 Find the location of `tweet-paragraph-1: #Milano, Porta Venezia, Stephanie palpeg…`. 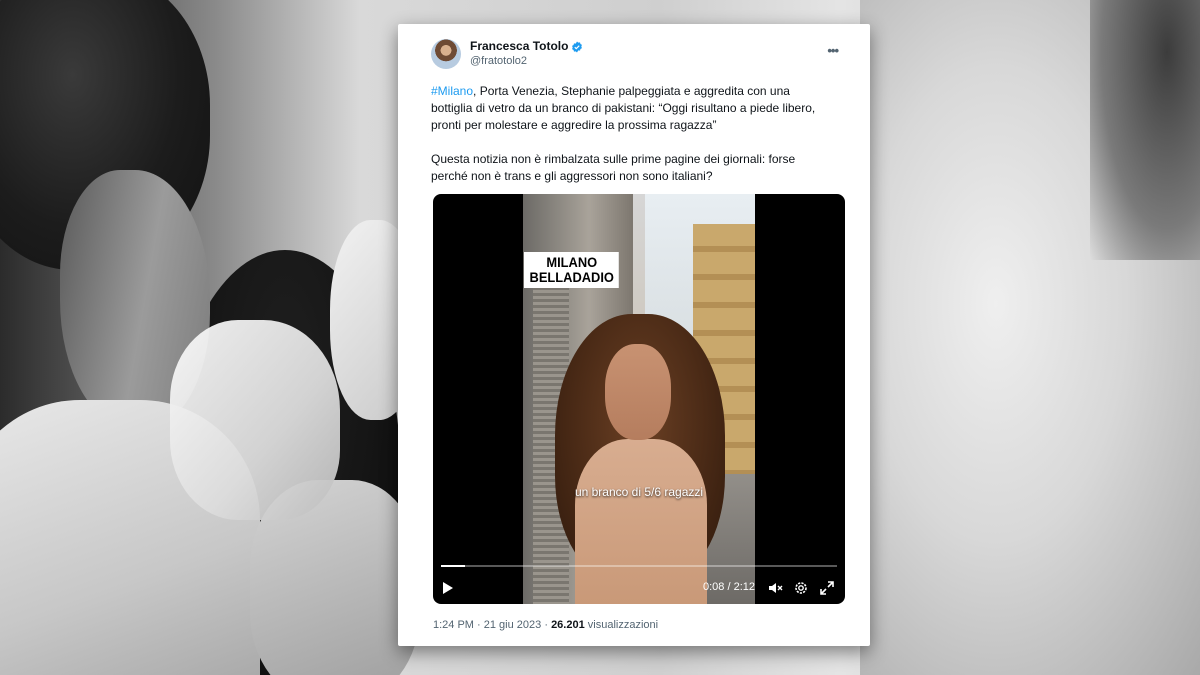

tweet-paragraph-1: #Milano, Porta Venezia, Stephanie palpeg… is located at coordinates (631, 108).